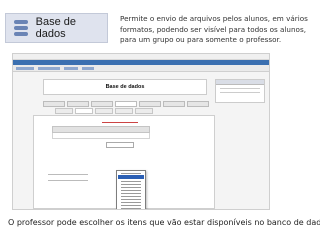 The image size is (320, 240). Describe the element at coordinates (120, 145) in the screenshot. I see `field-type-select` at that location.